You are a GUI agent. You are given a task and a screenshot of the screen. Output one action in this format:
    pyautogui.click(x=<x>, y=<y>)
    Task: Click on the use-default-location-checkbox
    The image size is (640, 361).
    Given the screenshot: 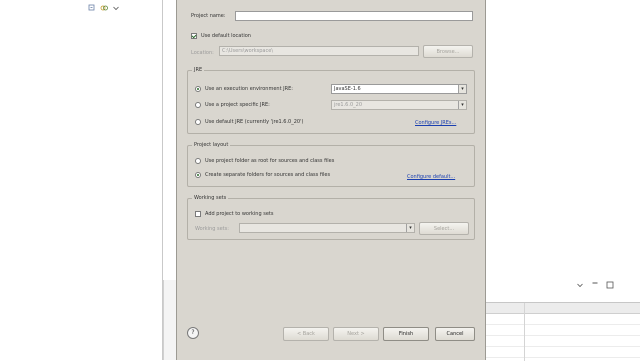 What is the action you would take?
    pyautogui.click(x=194, y=36)
    